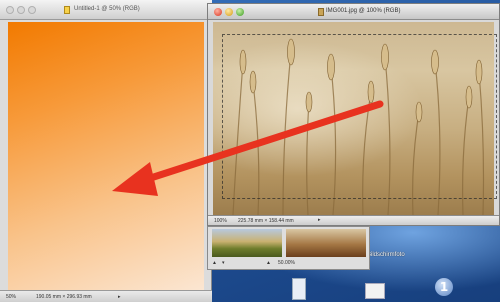 This screenshot has height=302, width=500. Describe the element at coordinates (299, 289) in the screenshot. I see `desktop-file-icon` at that location.